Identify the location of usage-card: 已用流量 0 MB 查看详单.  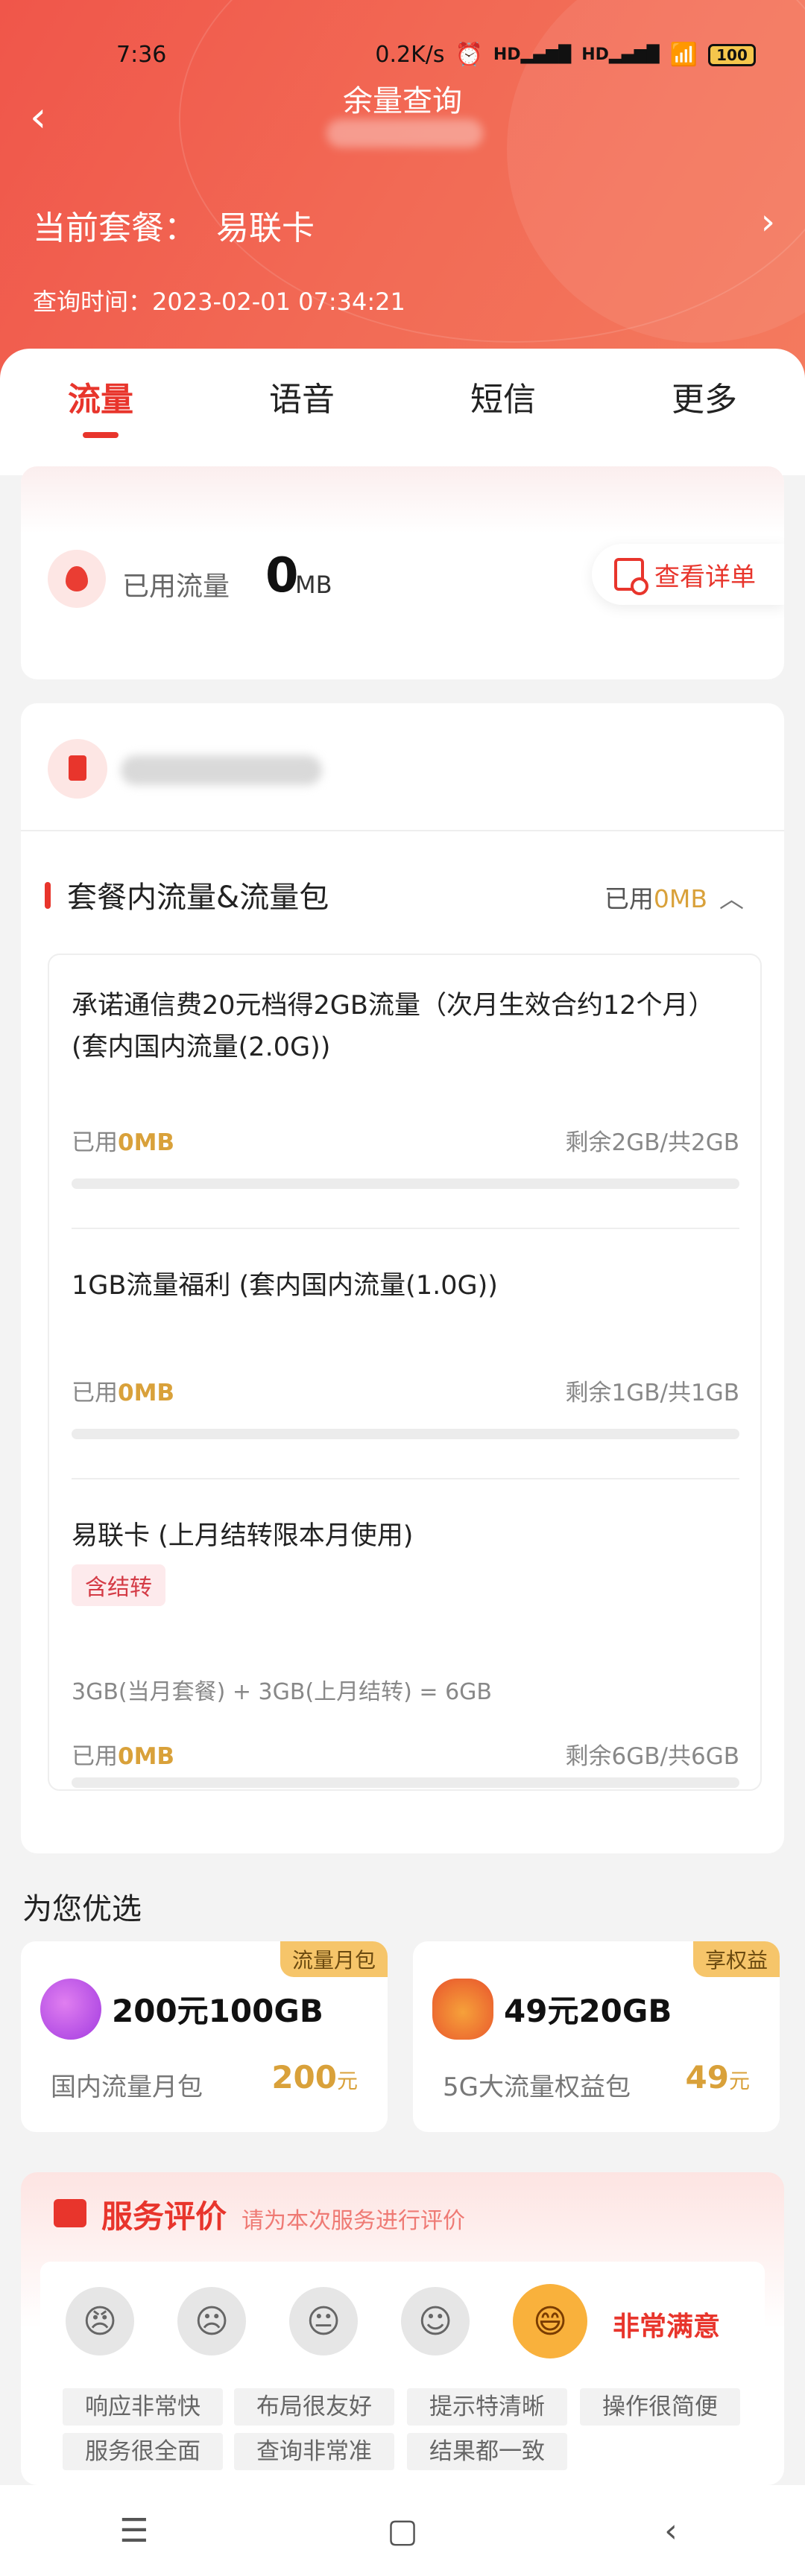
(402, 573).